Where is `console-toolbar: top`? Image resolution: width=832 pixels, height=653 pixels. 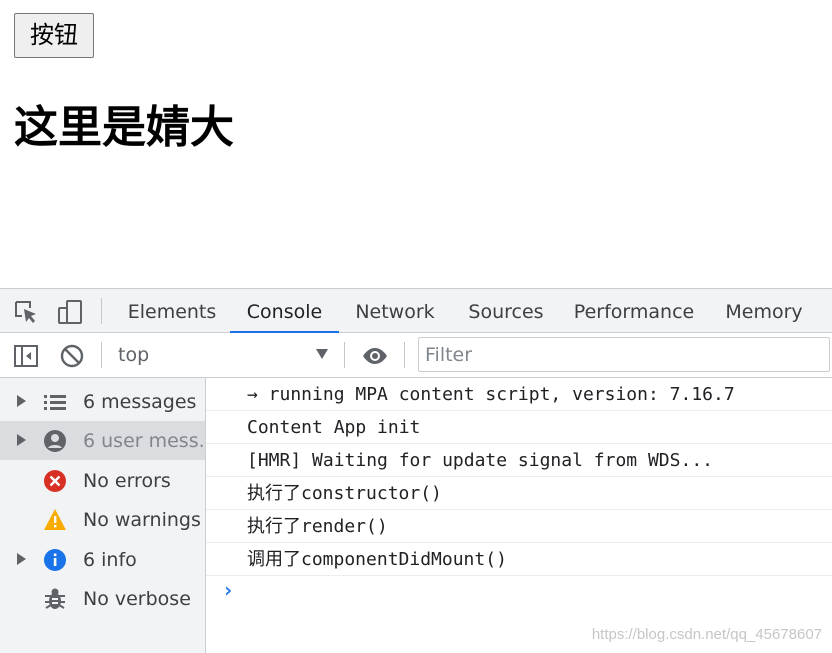 console-toolbar: top is located at coordinates (416, 355).